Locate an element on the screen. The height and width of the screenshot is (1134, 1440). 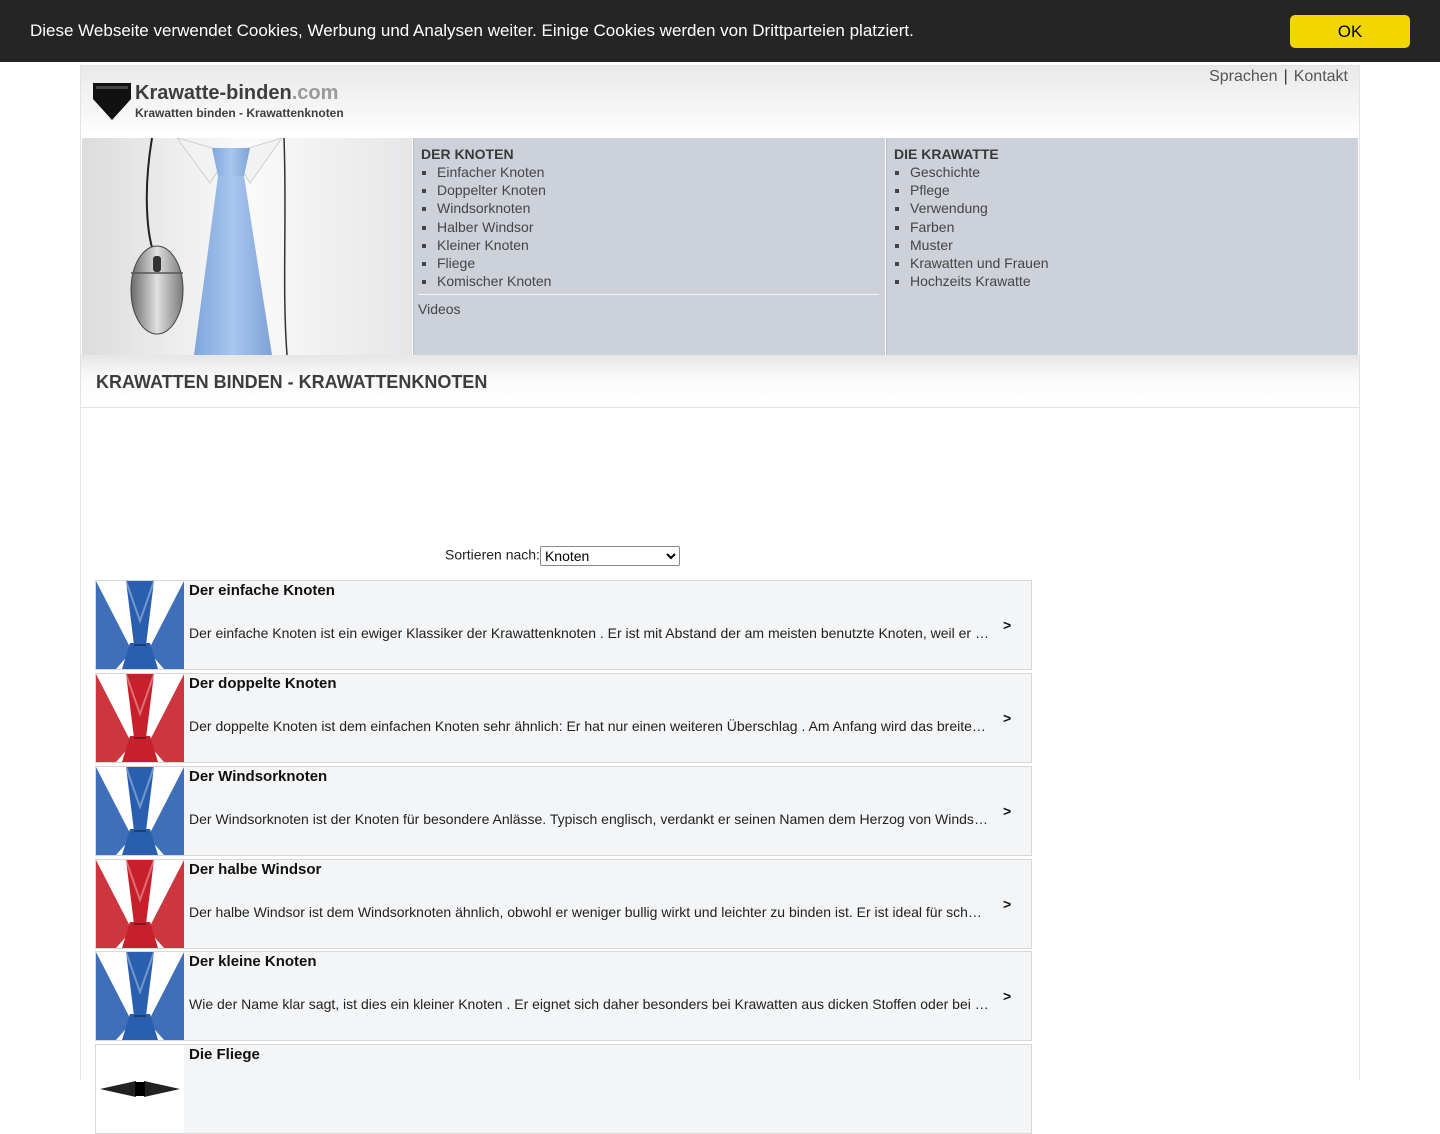
site-name-link: Krawatte-binden.com is located at coordinates (236, 93).